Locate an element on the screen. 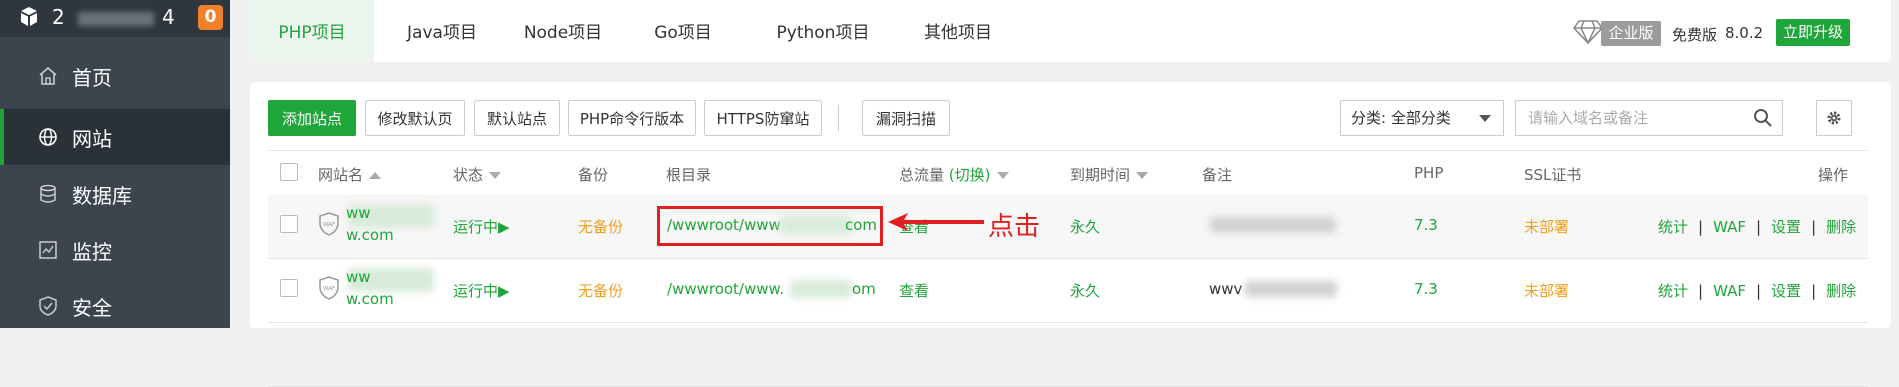  category-select: 分类: 全部分类 is located at coordinates (1422, 118).